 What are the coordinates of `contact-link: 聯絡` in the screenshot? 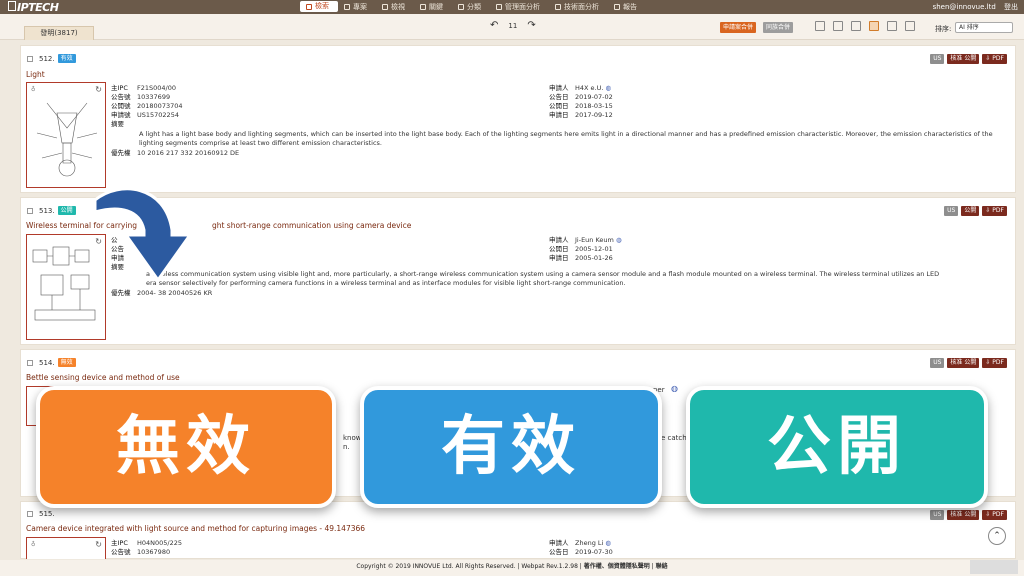 It's located at (662, 566).